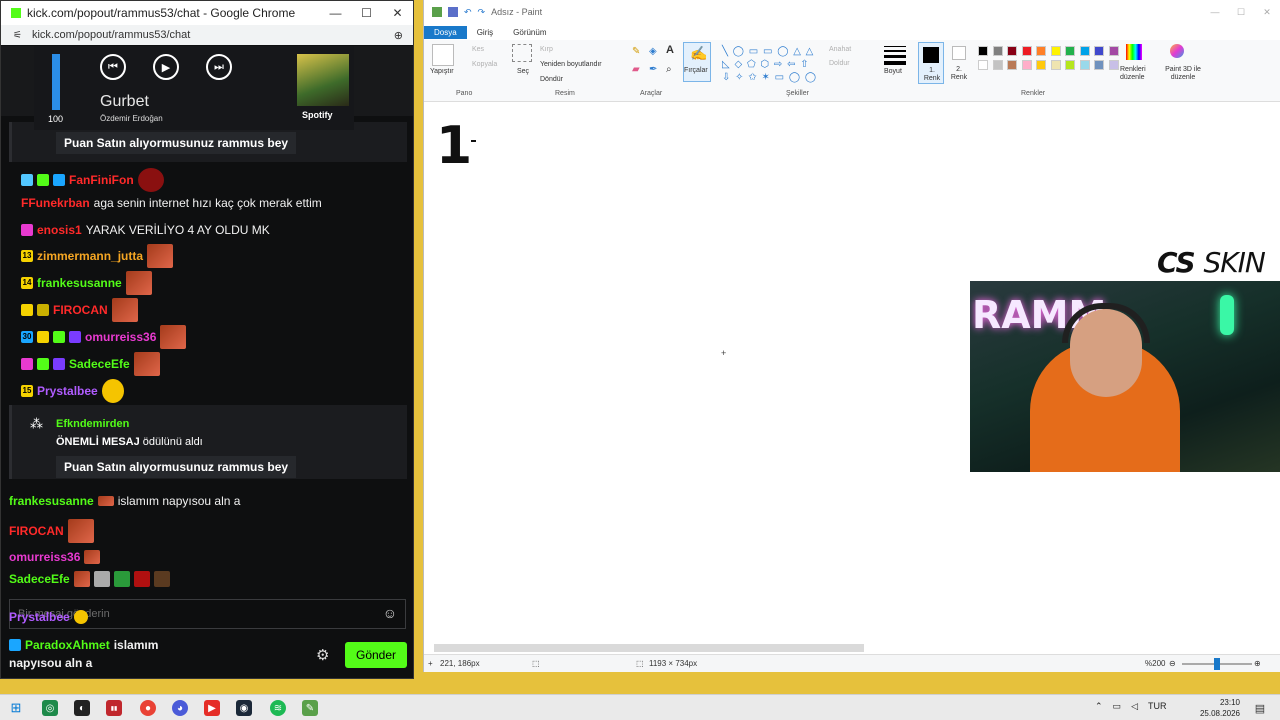 This screenshot has height=720, width=1280. What do you see at coordinates (322, 655) in the screenshot?
I see `gear-icon: ⚙` at bounding box center [322, 655].